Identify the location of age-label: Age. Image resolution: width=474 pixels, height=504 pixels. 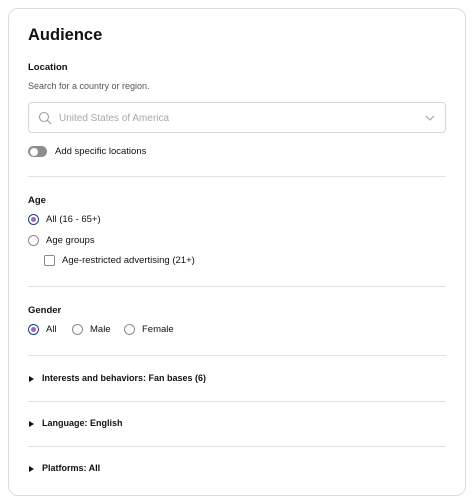
(37, 200).